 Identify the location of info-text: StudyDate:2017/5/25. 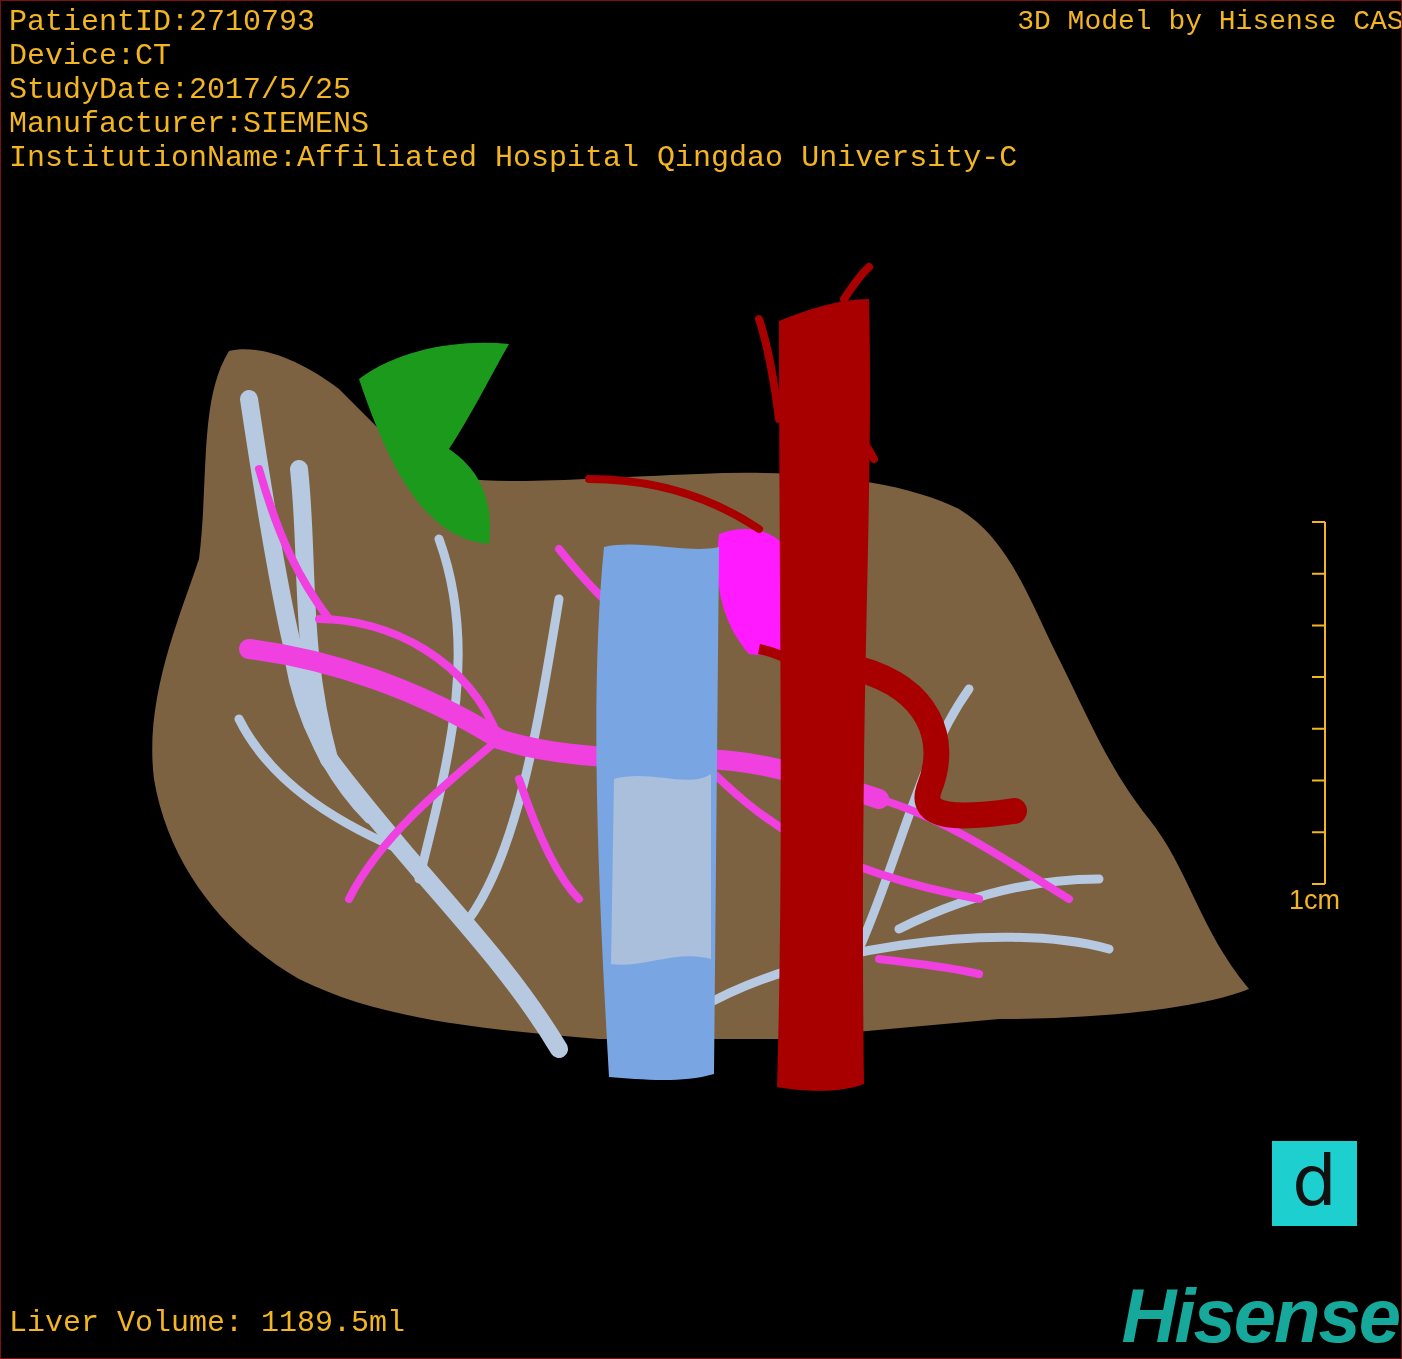
(181, 90).